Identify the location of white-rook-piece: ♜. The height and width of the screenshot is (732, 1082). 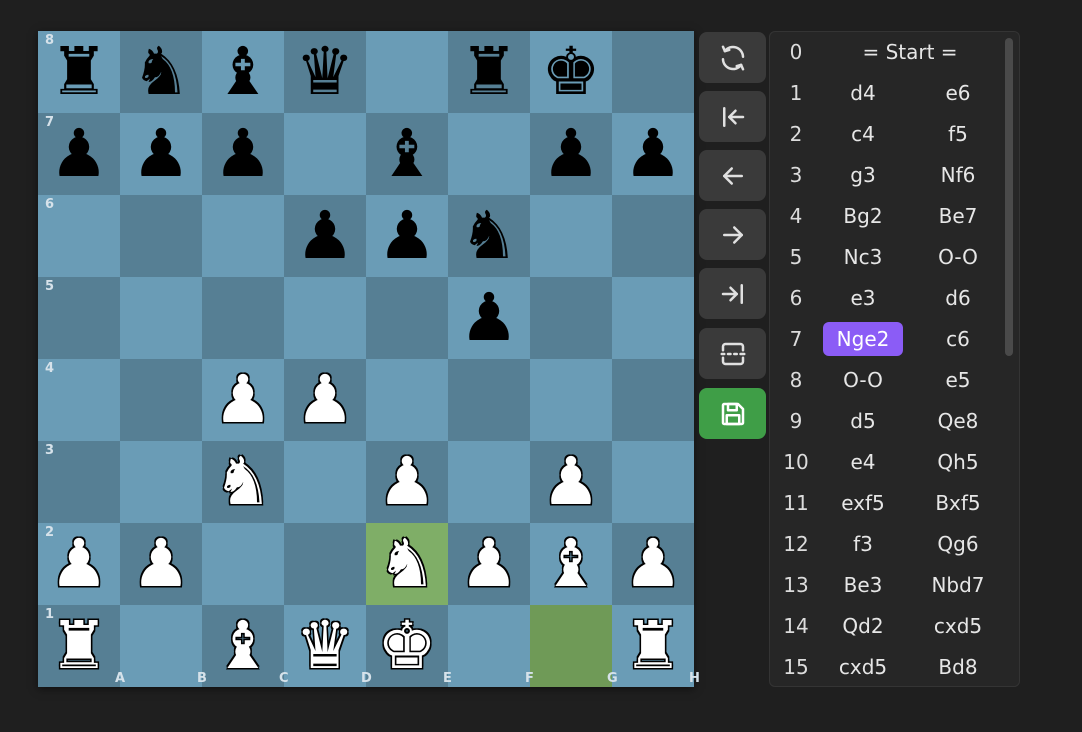
(653, 646).